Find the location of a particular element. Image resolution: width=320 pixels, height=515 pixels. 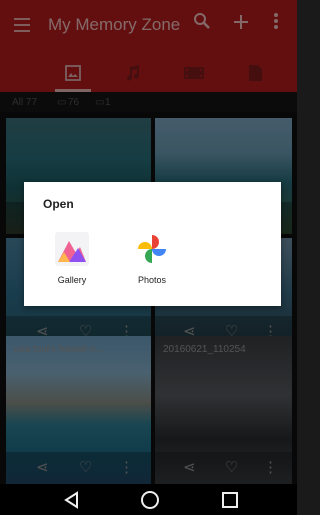

home-icon is located at coordinates (150, 500).